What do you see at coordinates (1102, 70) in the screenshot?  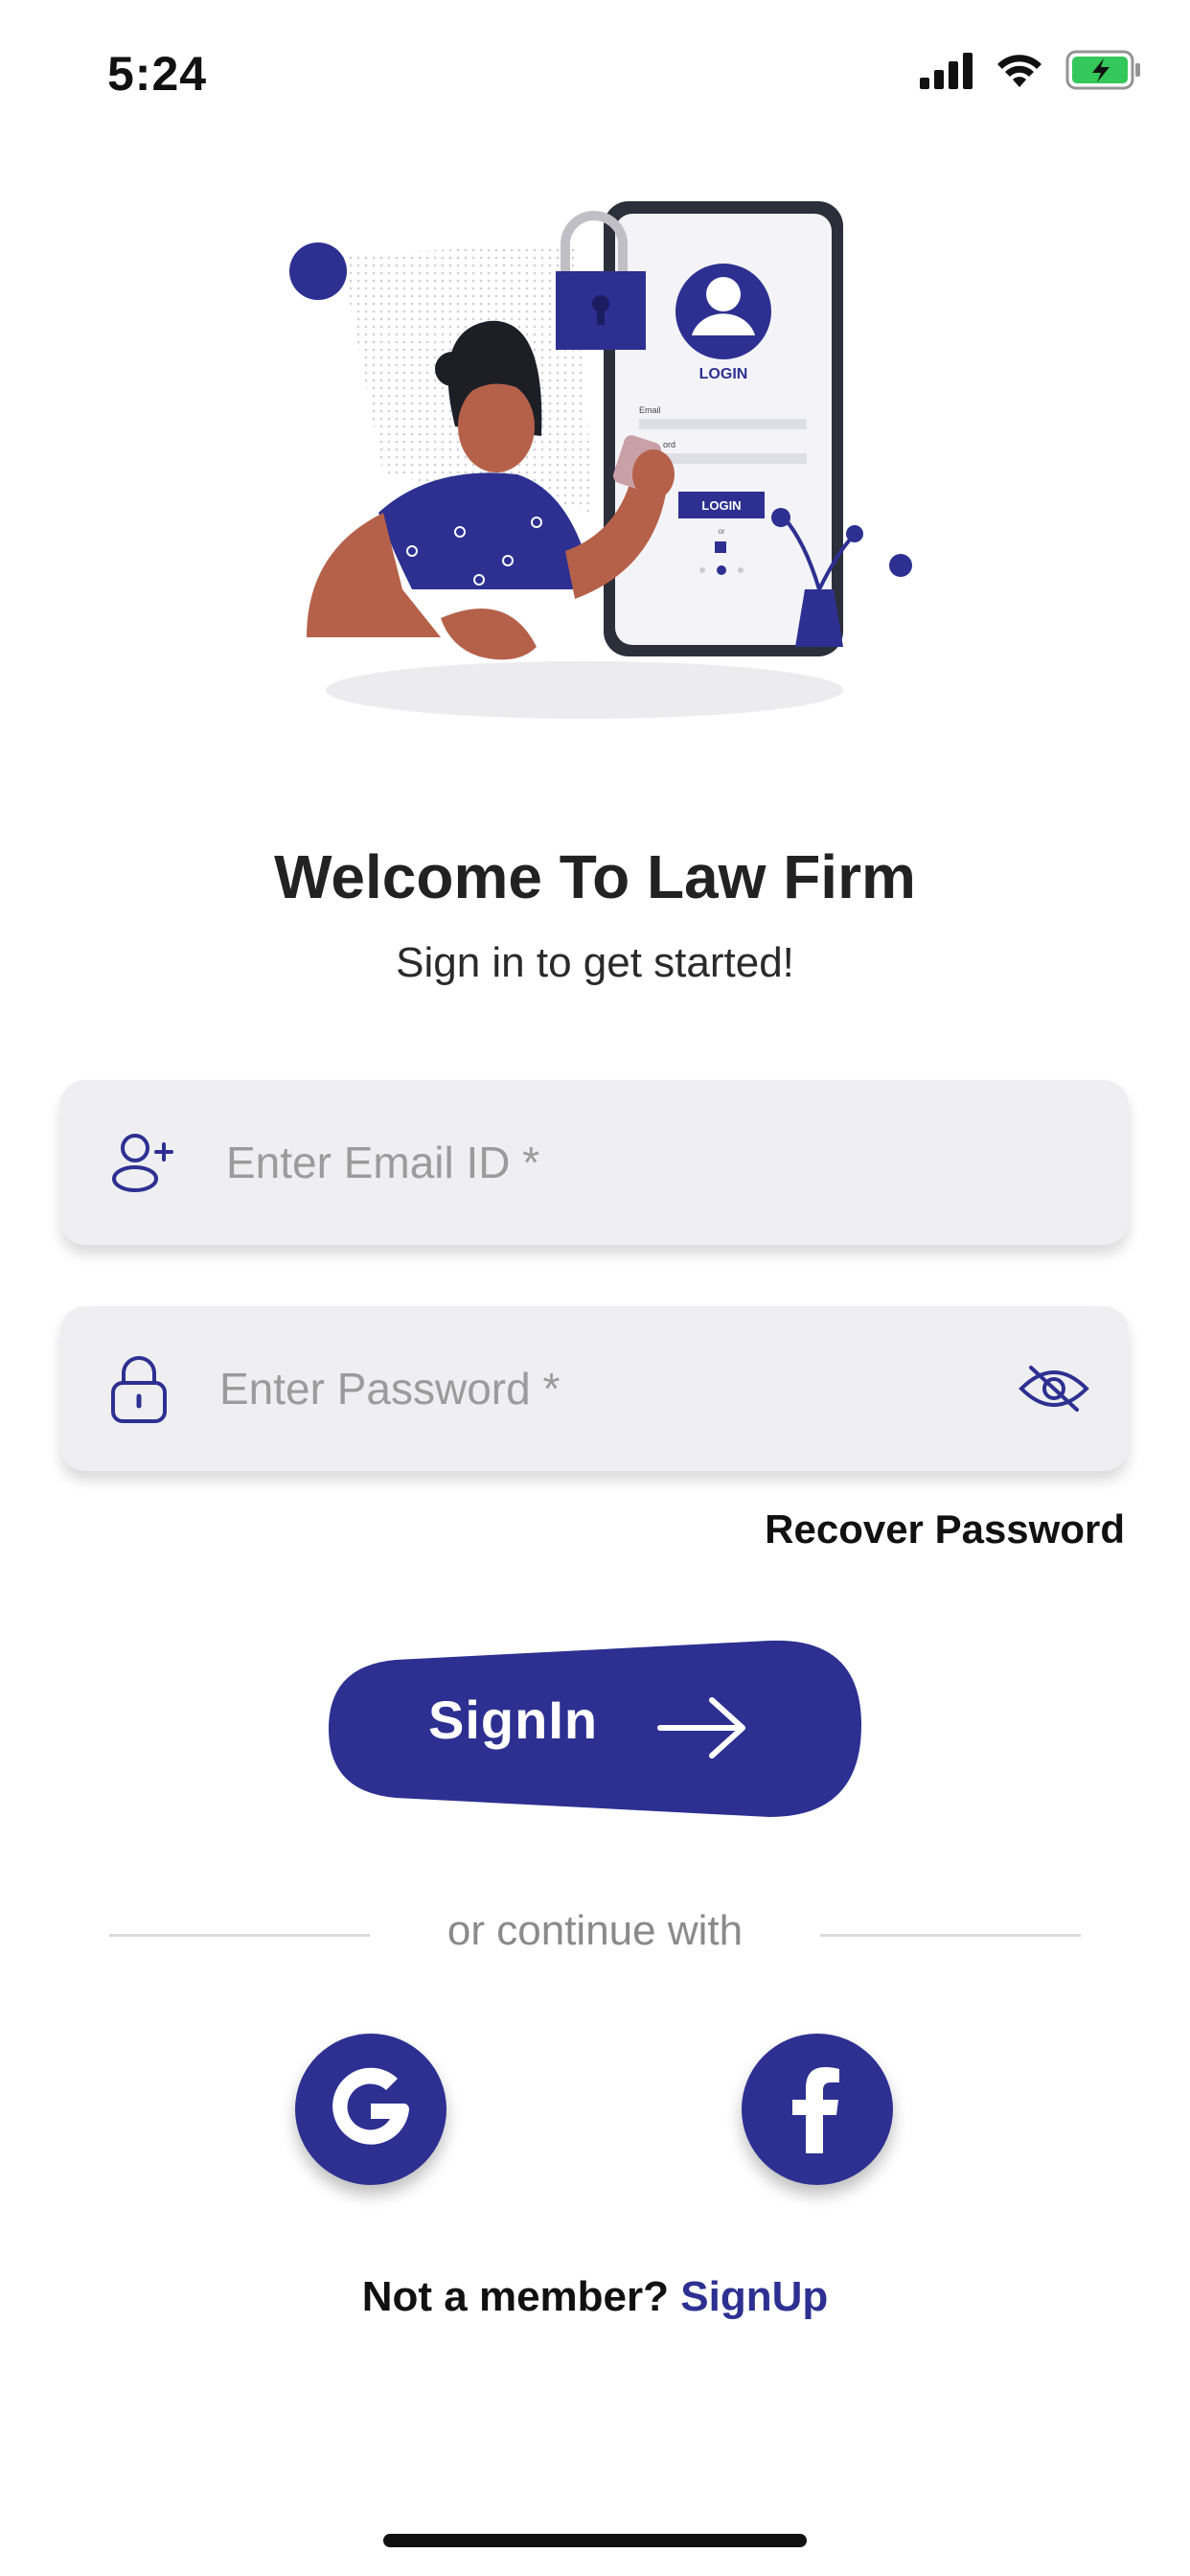 I see `battery-icon` at bounding box center [1102, 70].